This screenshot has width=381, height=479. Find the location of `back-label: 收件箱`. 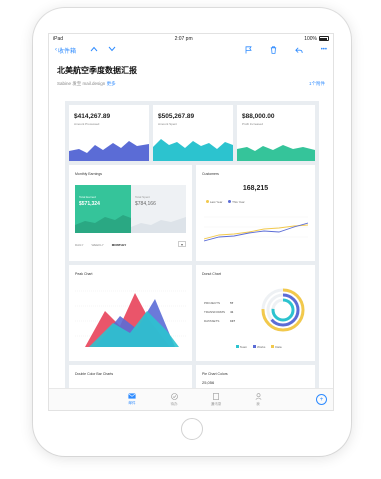

back-label: 收件箱 is located at coordinates (67, 51).